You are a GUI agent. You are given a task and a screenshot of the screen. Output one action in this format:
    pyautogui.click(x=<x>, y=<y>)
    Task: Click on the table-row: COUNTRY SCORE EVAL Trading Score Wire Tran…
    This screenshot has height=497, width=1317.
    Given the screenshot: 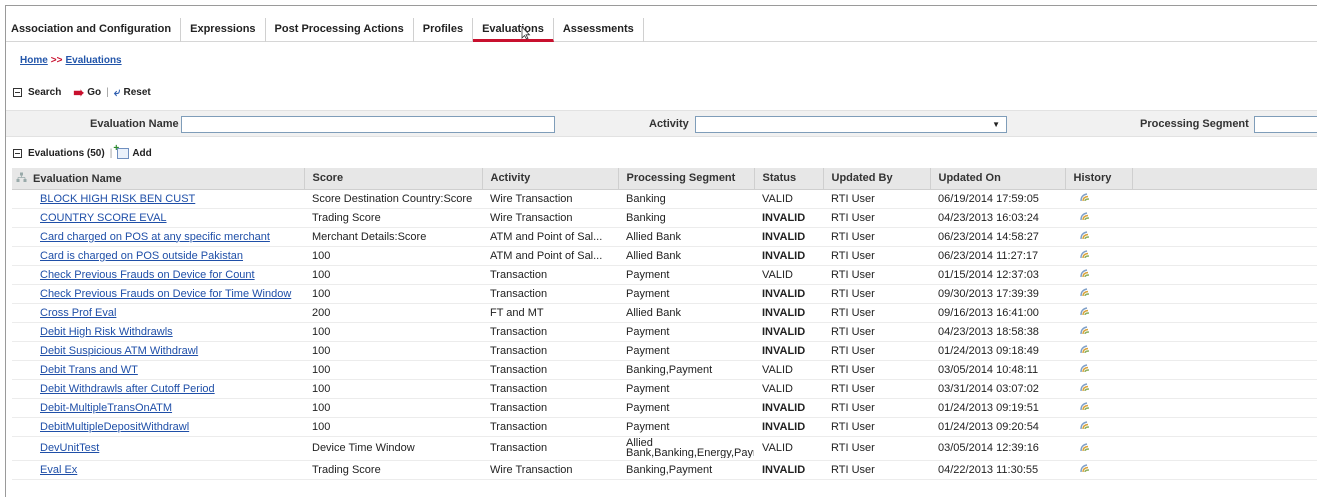 What is the action you would take?
    pyautogui.click(x=664, y=218)
    